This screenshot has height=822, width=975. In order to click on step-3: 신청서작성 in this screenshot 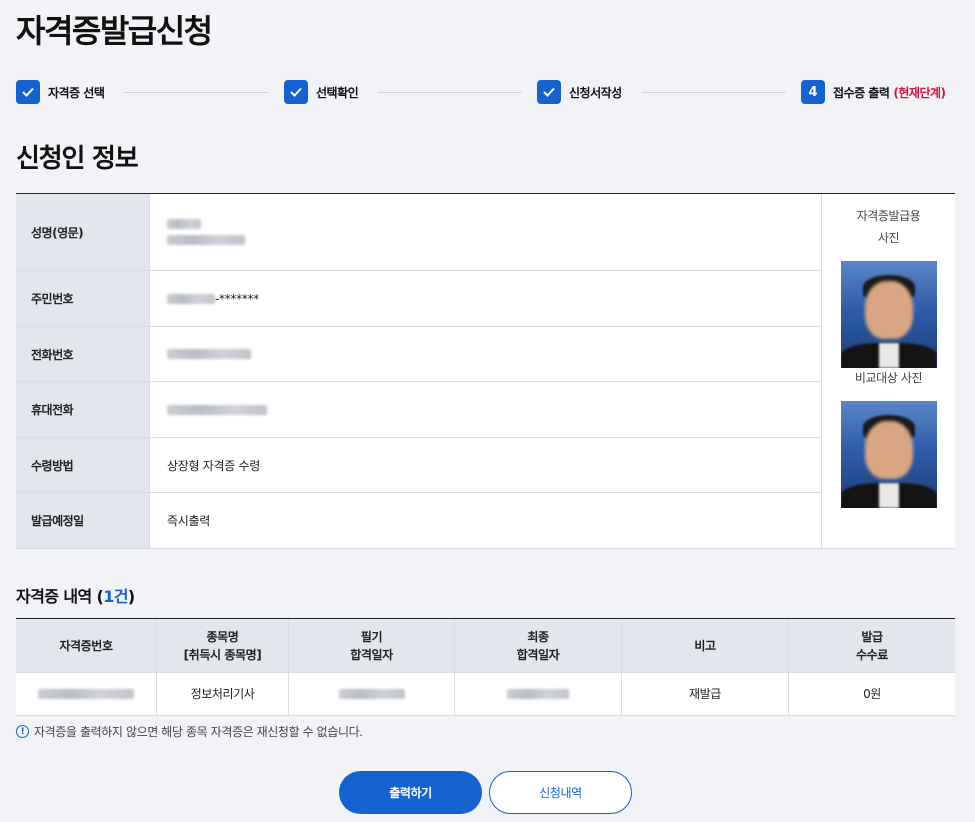, I will do `click(579, 92)`.